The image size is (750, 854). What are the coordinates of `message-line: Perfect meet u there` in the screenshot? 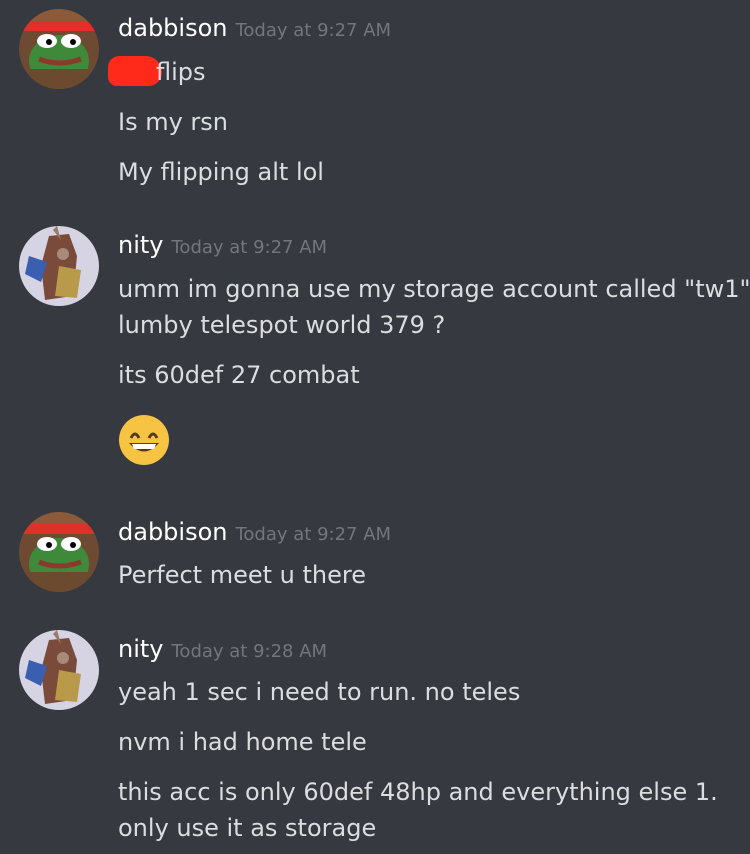 It's located at (242, 575).